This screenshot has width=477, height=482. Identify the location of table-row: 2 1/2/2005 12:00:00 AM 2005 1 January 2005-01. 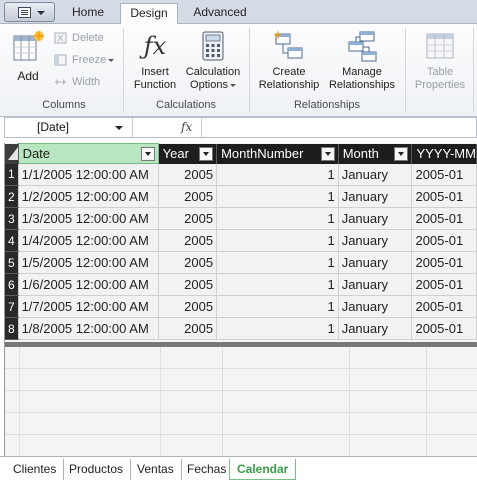
(241, 196).